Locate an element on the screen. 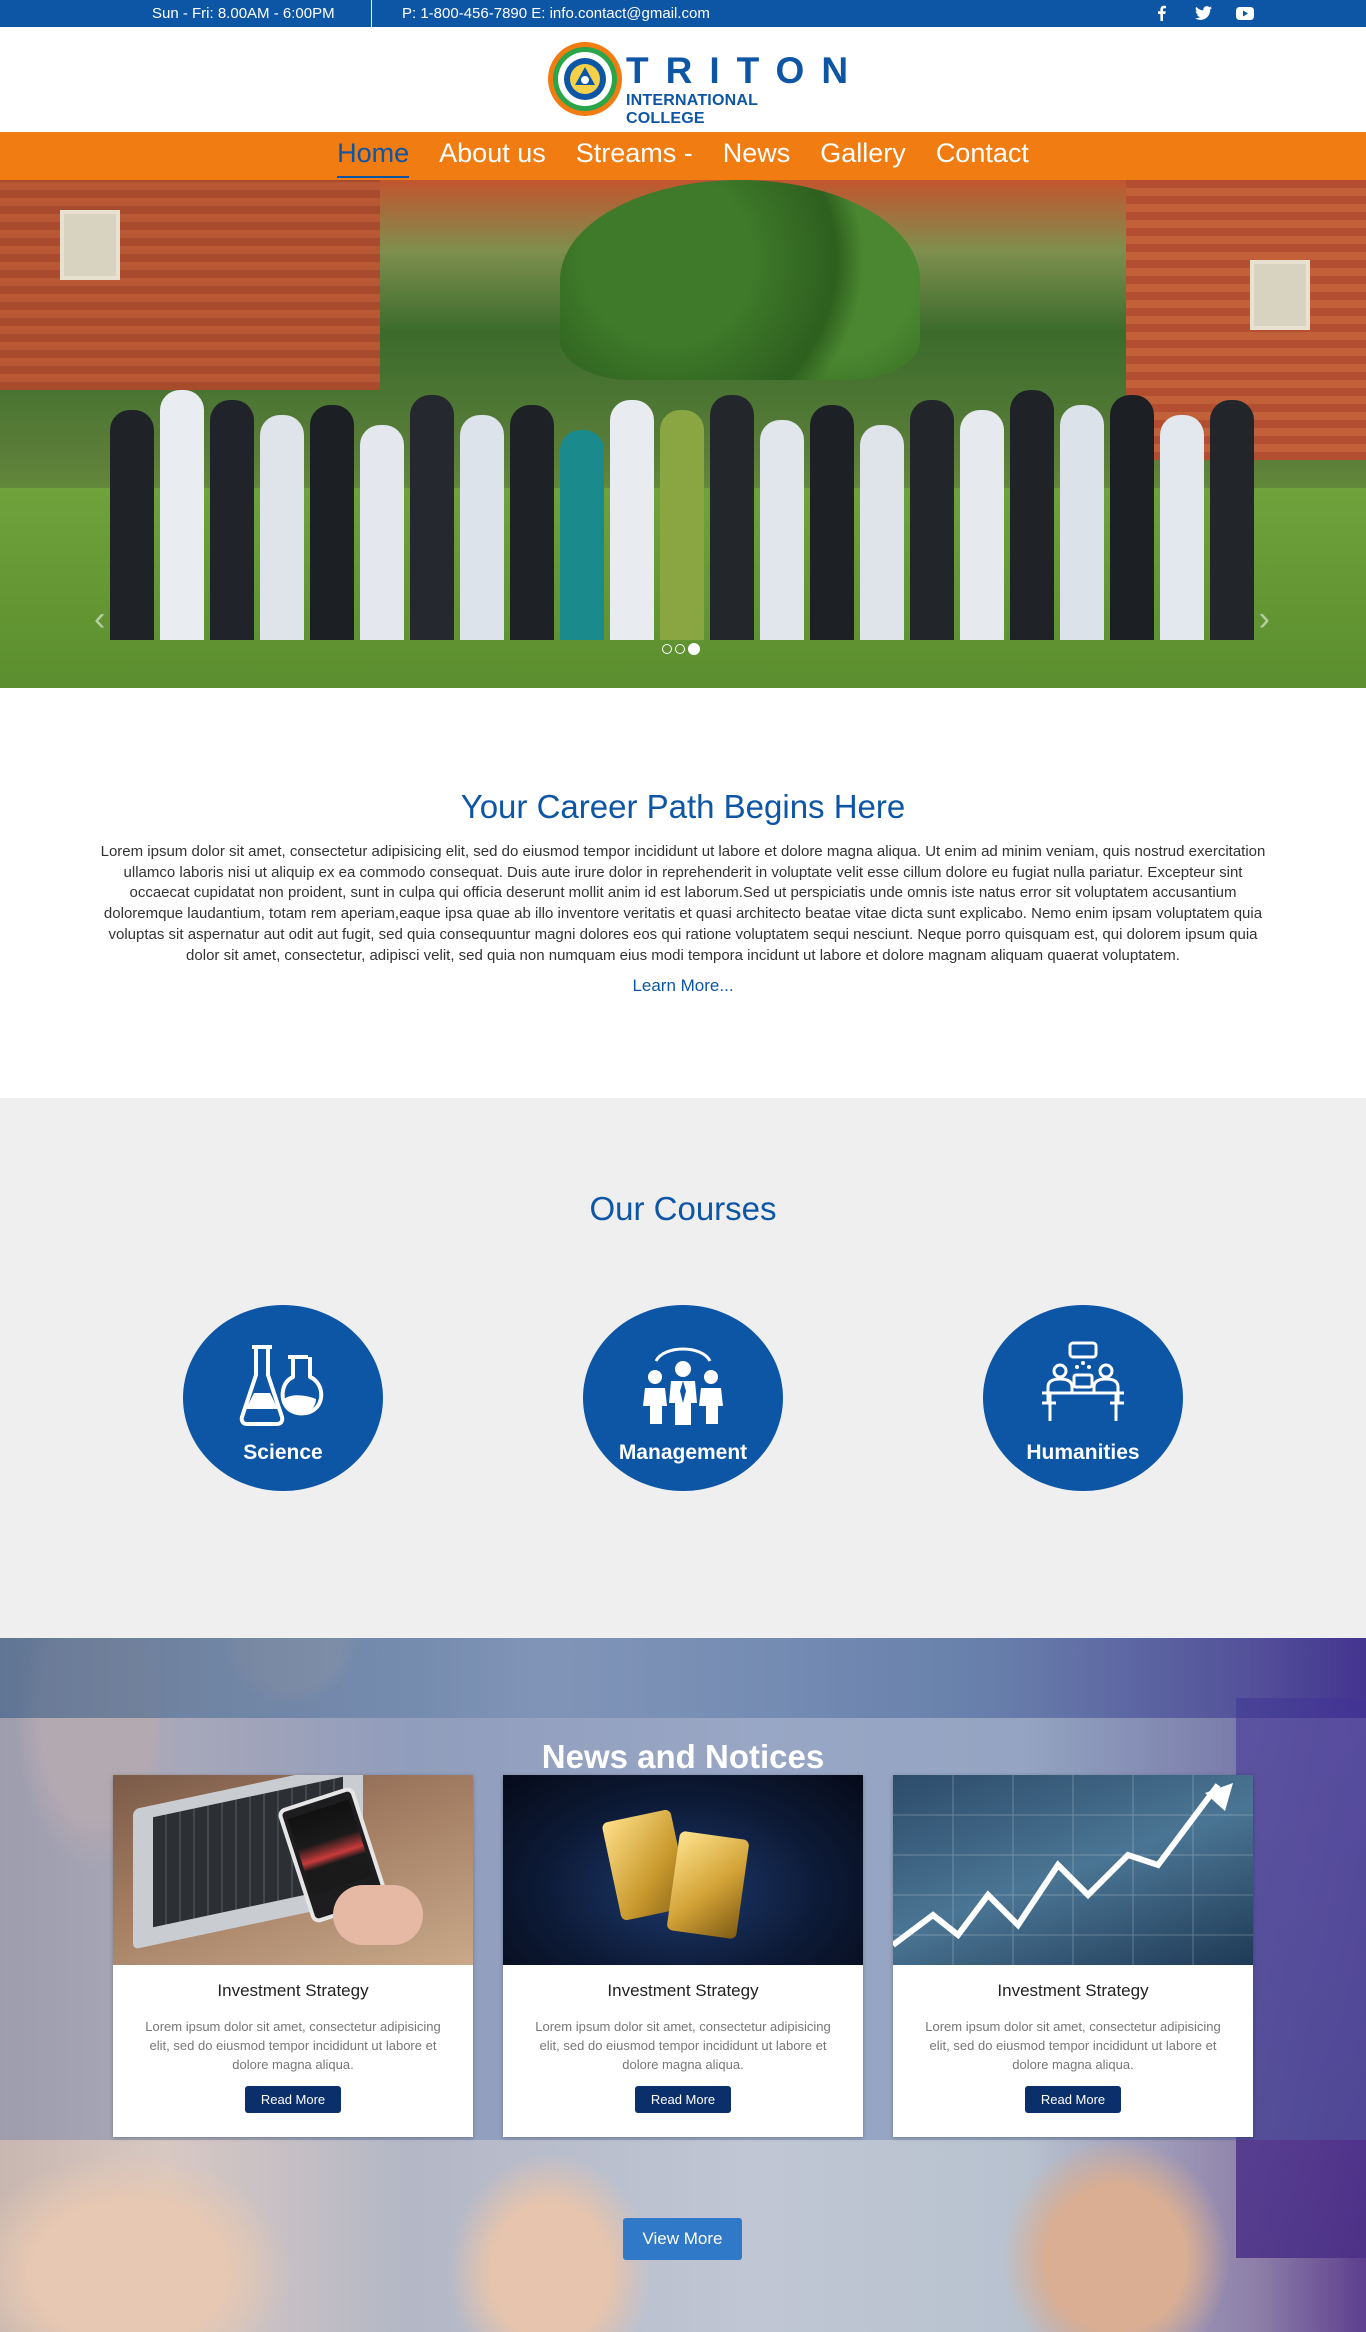  stock-chart-image is located at coordinates (1073, 1870).